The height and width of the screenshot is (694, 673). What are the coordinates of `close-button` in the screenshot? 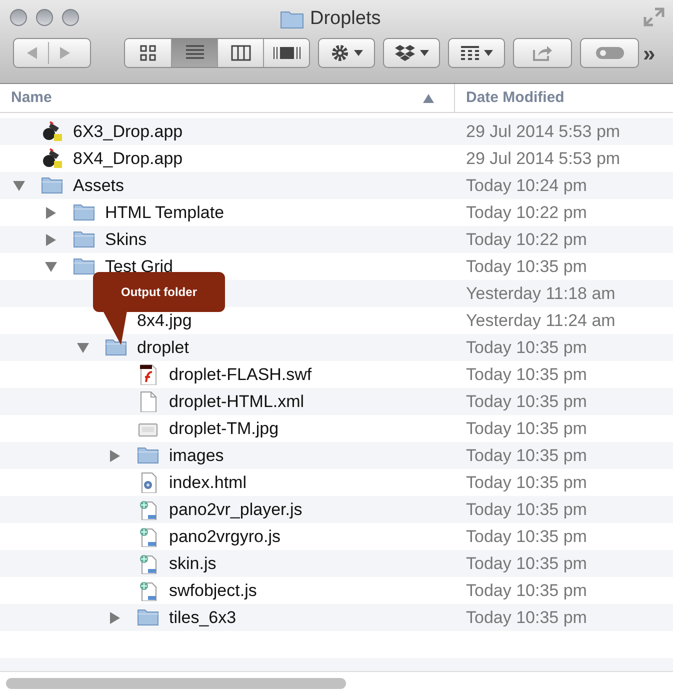 It's located at (18, 17).